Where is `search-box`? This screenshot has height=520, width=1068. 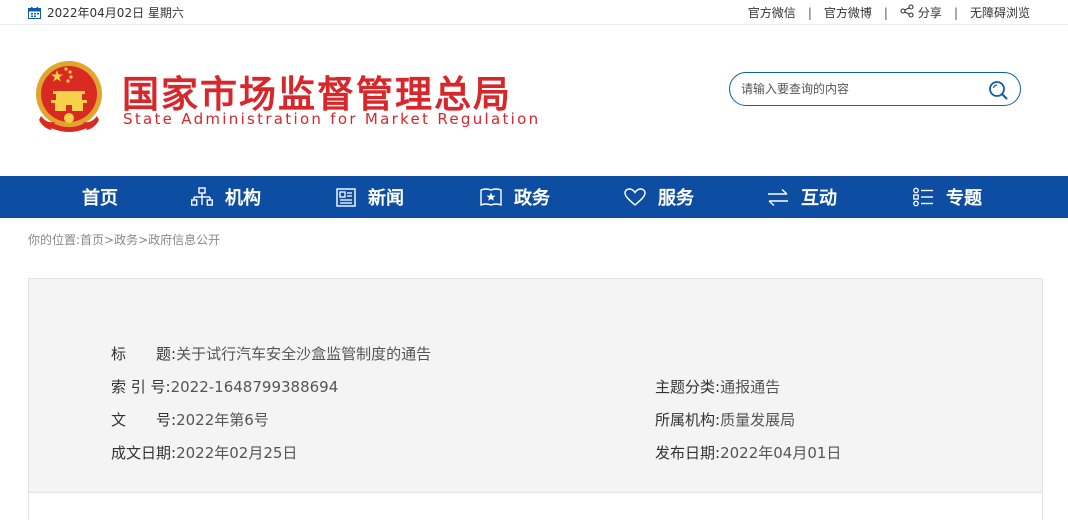 search-box is located at coordinates (875, 89).